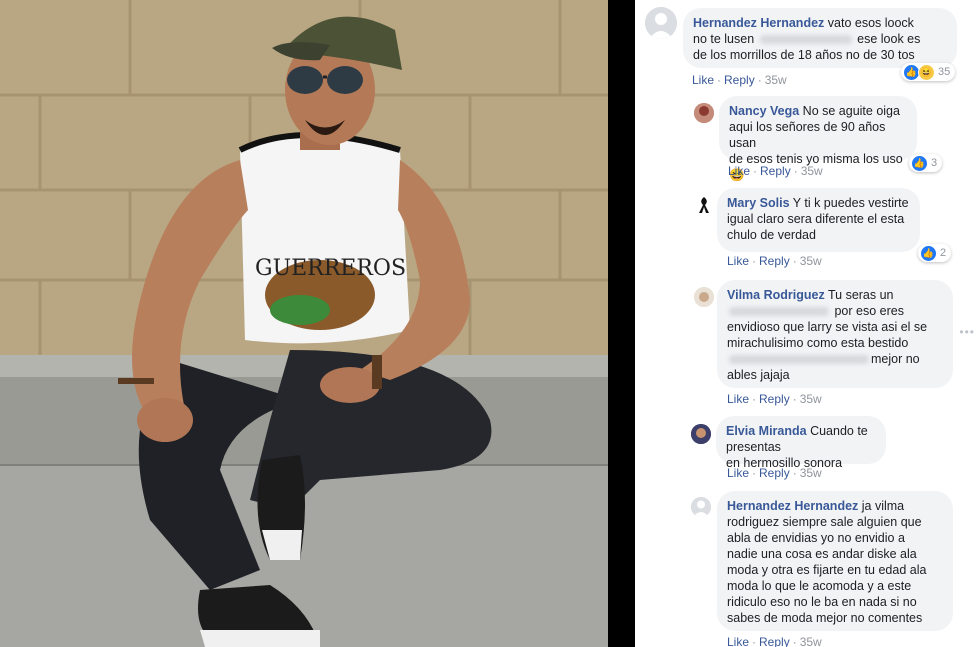  I want to click on comment-text-line: No se aguite oiga, so click(851, 111).